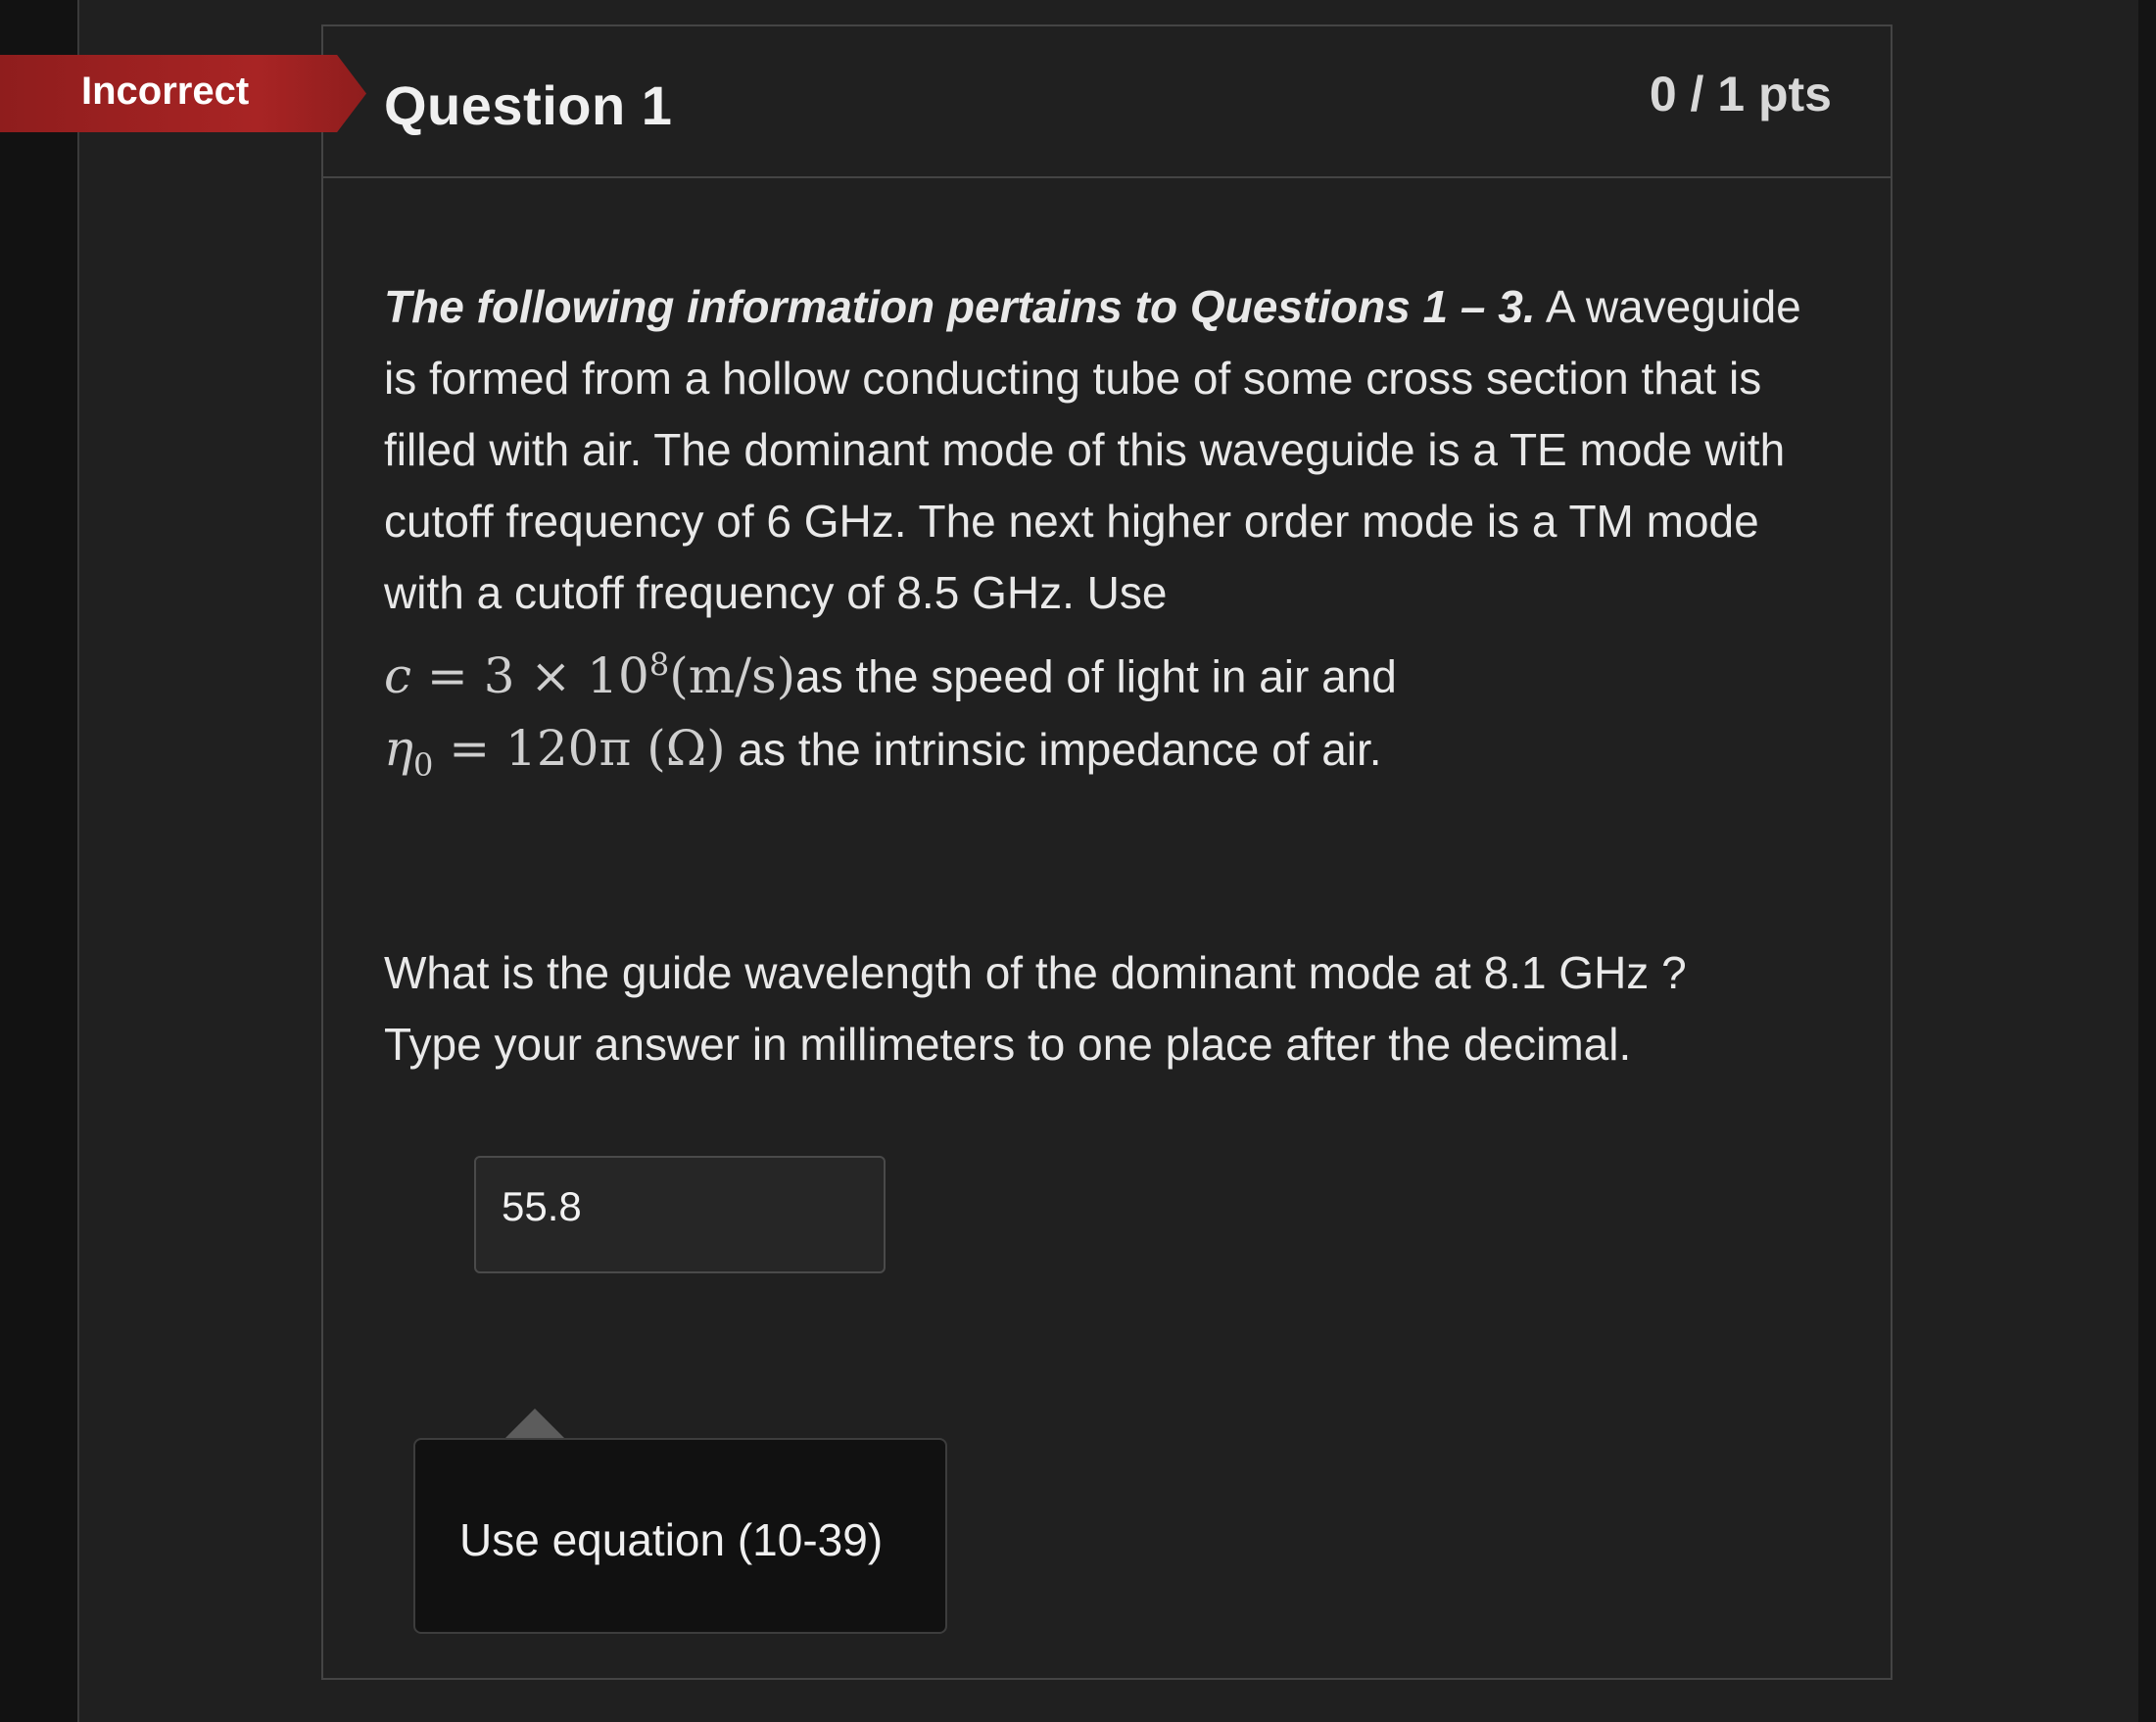 This screenshot has width=2156, height=1722. I want to click on impedance-equation: η0 = 120π (Ω), so click(555, 752).